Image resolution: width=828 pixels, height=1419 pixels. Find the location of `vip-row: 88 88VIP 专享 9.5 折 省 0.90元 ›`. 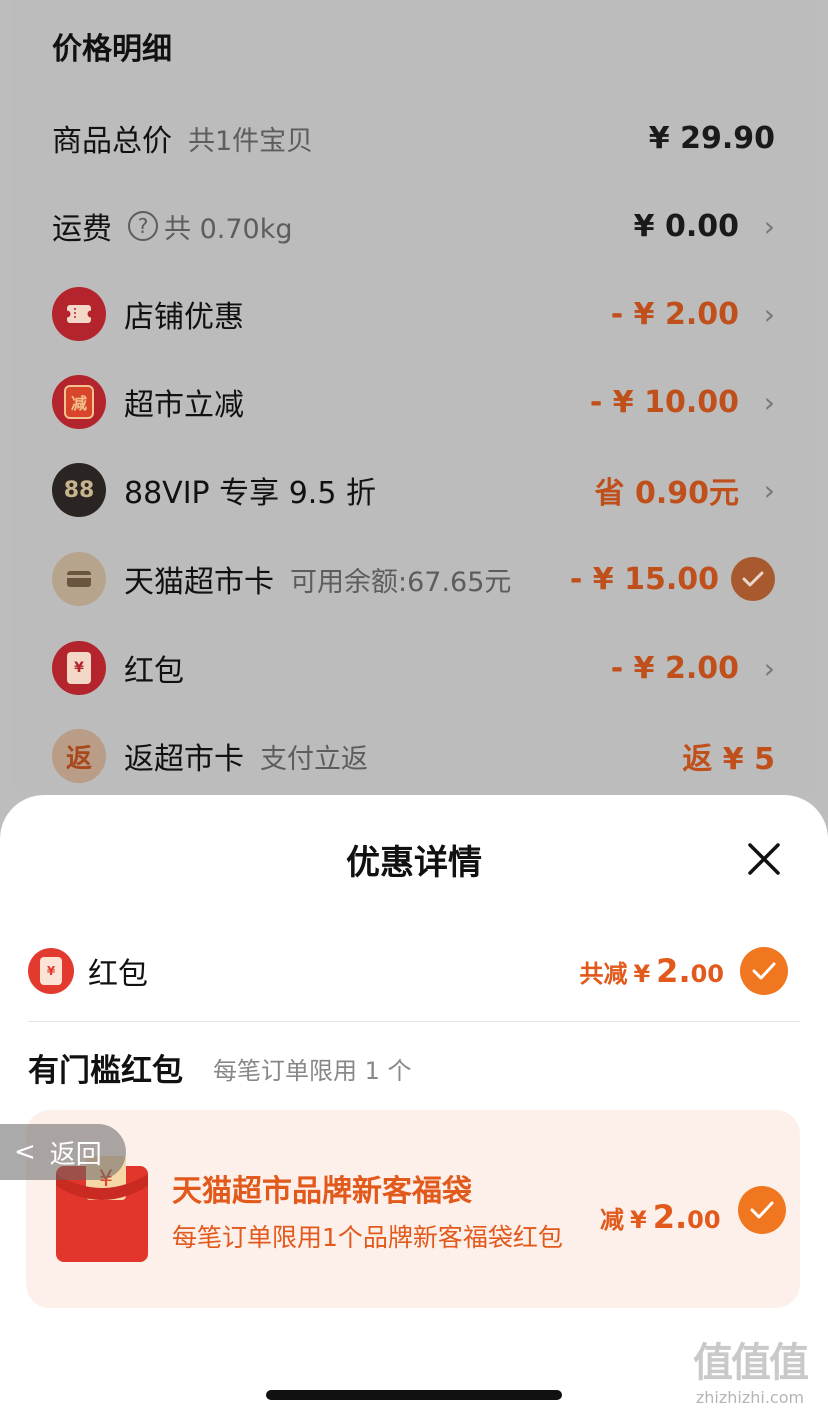

vip-row: 88 88VIP 专享 9.5 折 省 0.90元 › is located at coordinates (413, 490).